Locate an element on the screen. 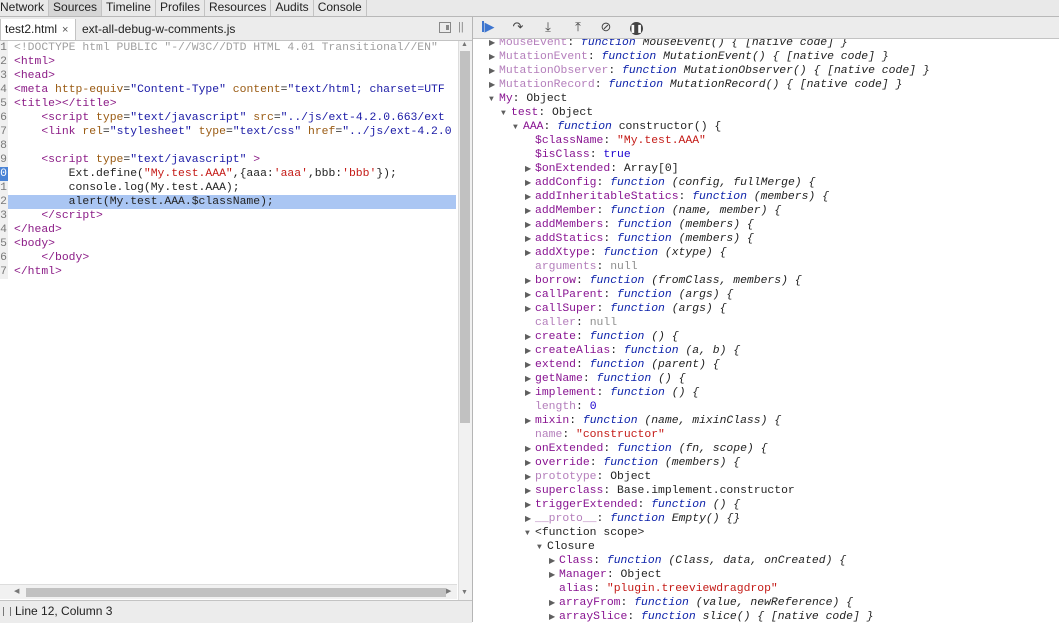 This screenshot has width=1059, height=623. vertical-scrollbar: ▲ ▼ is located at coordinates (465, 321).